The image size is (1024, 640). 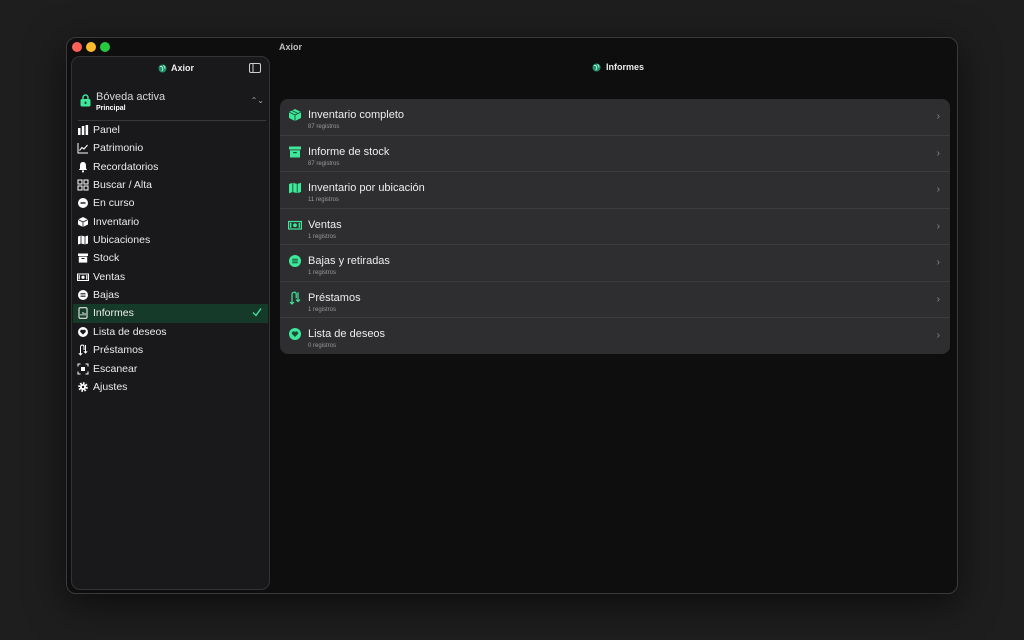 I want to click on sidebar-item-en-curso: En curso, so click(x=170, y=203).